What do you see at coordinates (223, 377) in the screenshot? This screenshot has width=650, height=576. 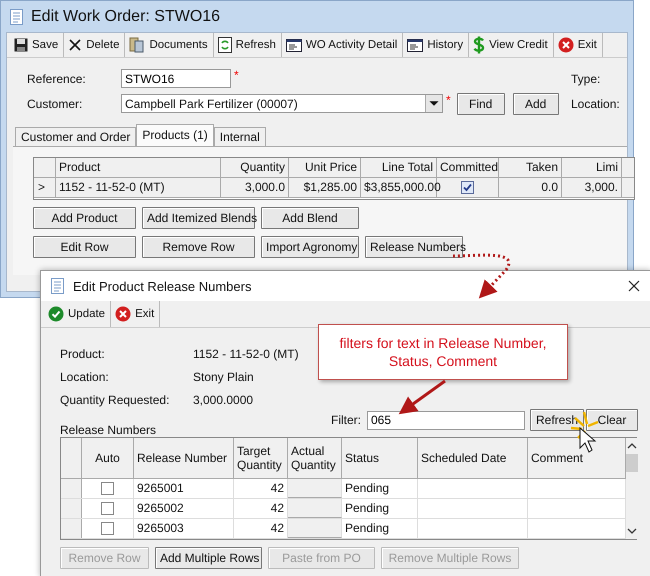 I see `field-value: Stony Plain` at bounding box center [223, 377].